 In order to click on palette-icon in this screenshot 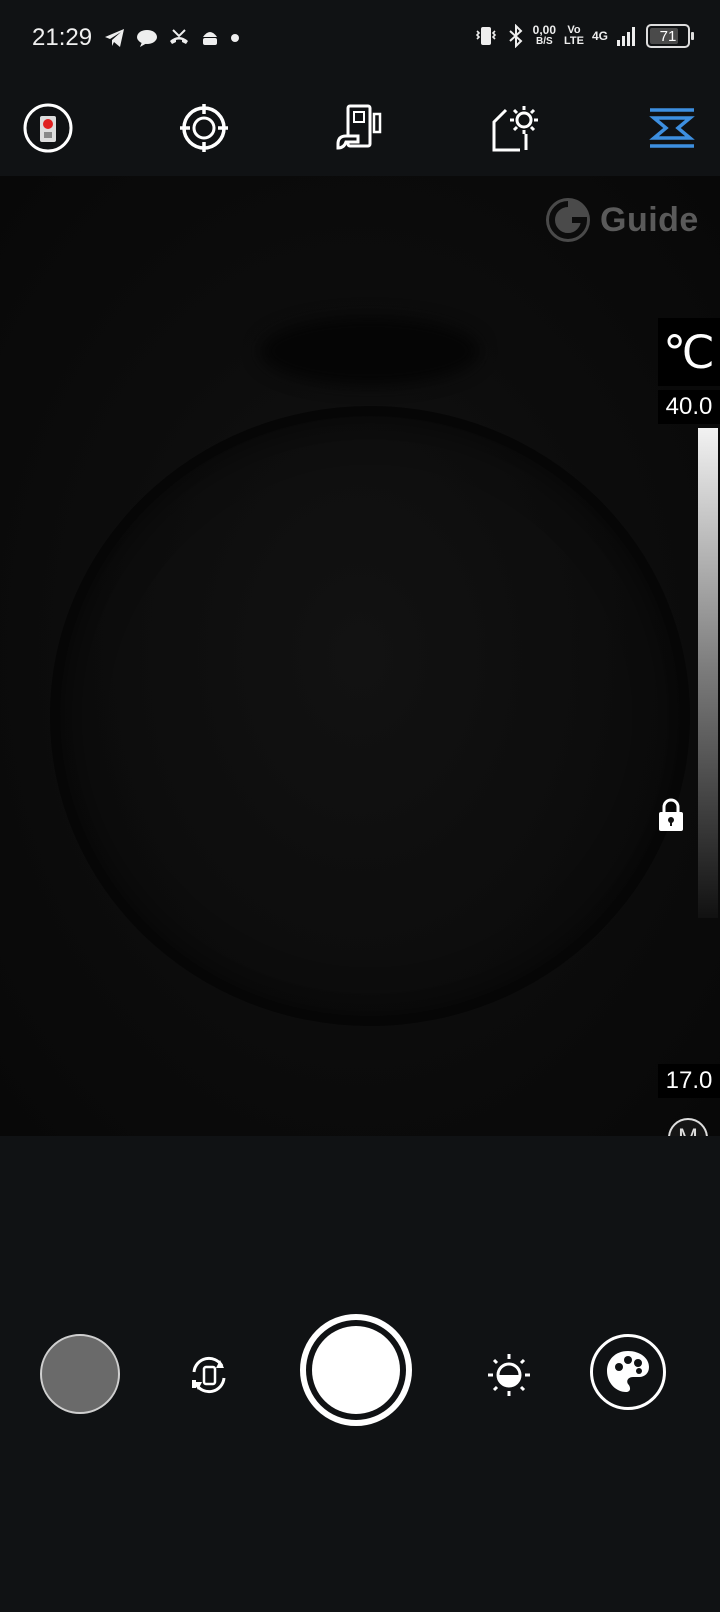, I will do `click(628, 1371)`.